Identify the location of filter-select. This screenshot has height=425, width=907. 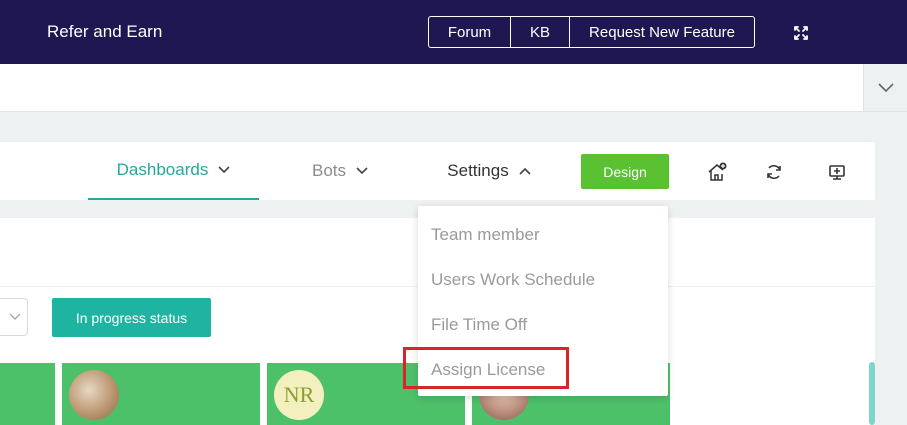
(14, 317).